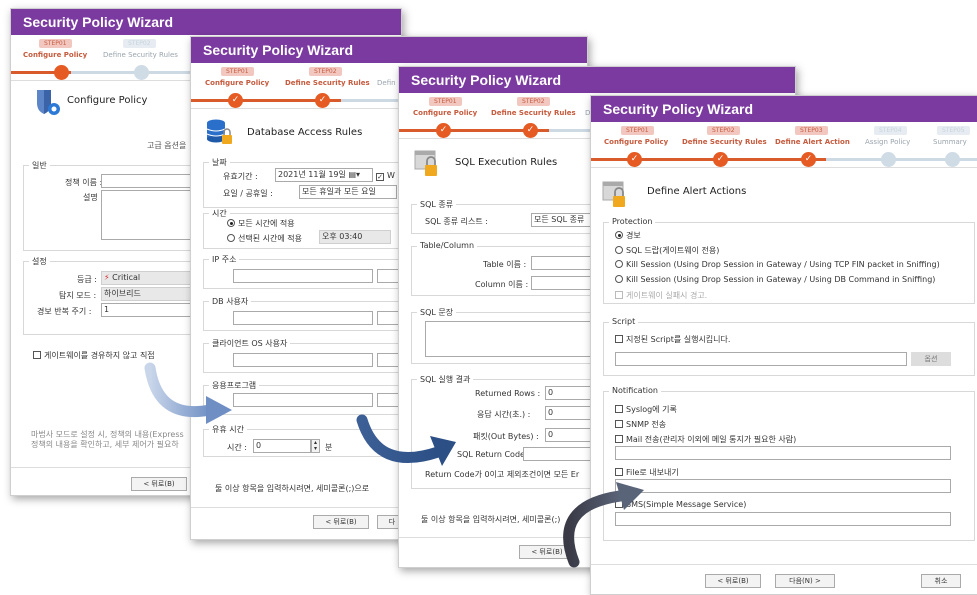  What do you see at coordinates (266, 223) in the screenshot?
I see `time-all-label: 모든 시간에 적용` at bounding box center [266, 223].